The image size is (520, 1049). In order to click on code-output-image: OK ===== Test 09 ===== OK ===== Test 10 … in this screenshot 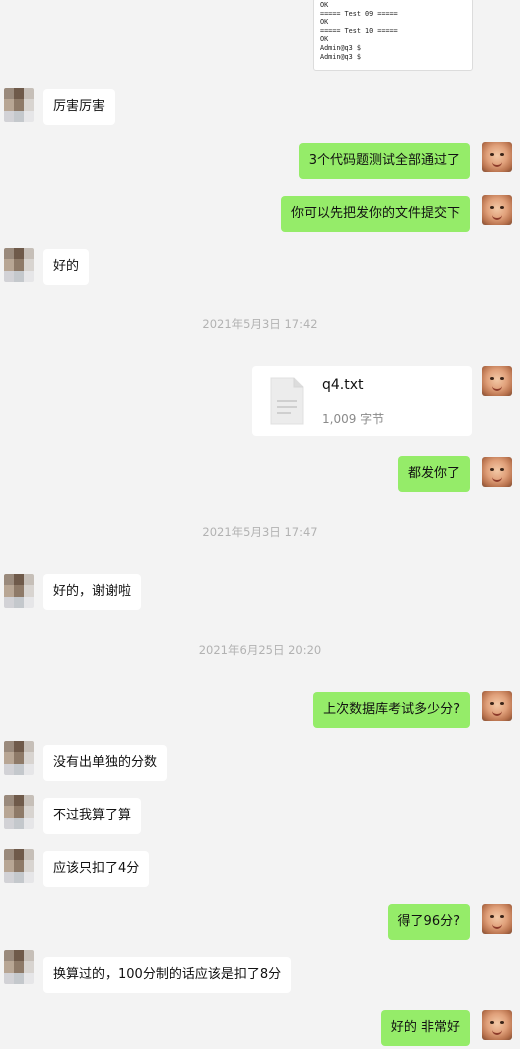, I will do `click(393, 35)`.